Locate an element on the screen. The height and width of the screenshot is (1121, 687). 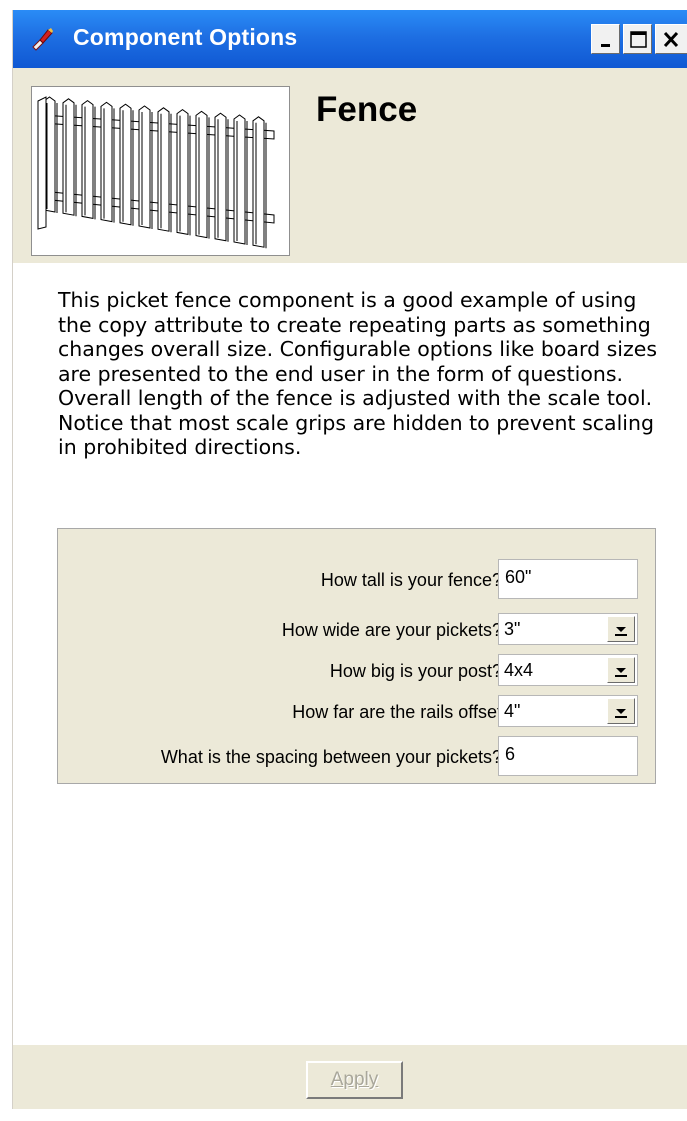
post-size-select: 4x4 is located at coordinates (568, 670).